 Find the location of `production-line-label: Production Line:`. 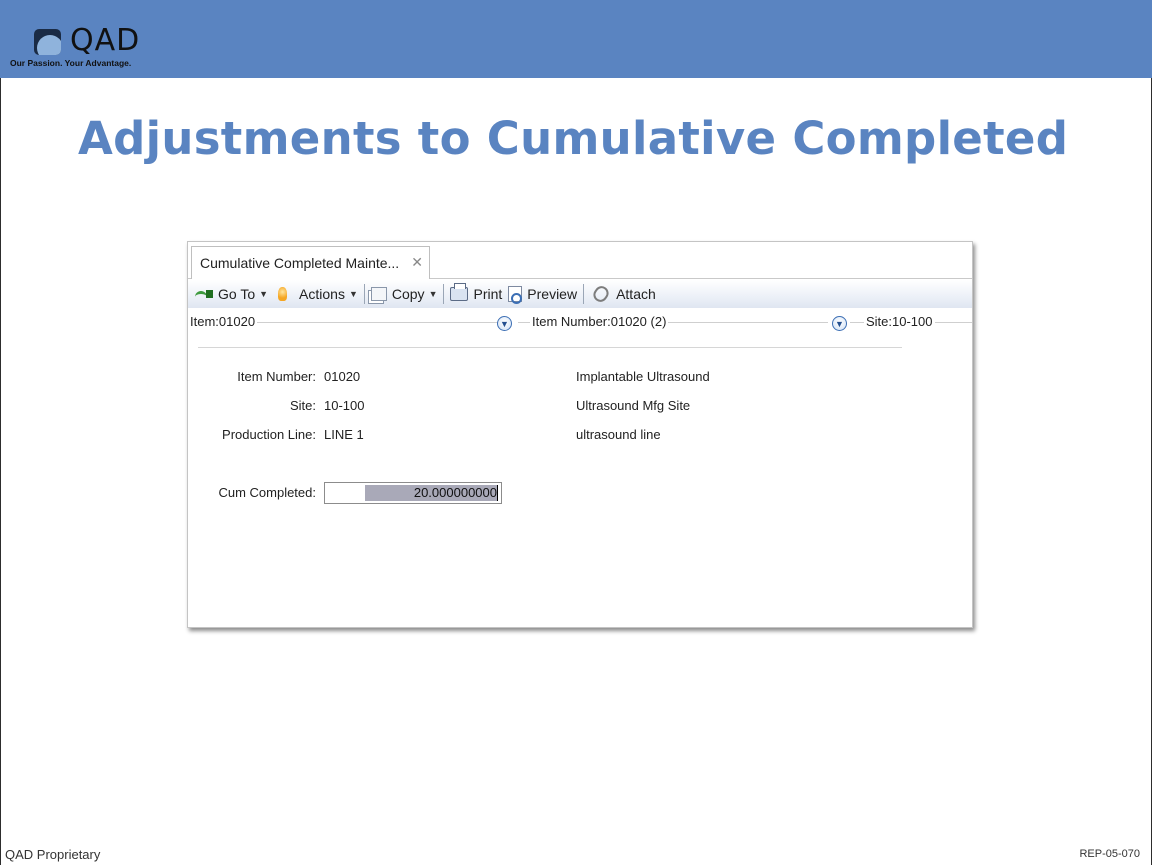

production-line-label: Production Line: is located at coordinates (269, 434).